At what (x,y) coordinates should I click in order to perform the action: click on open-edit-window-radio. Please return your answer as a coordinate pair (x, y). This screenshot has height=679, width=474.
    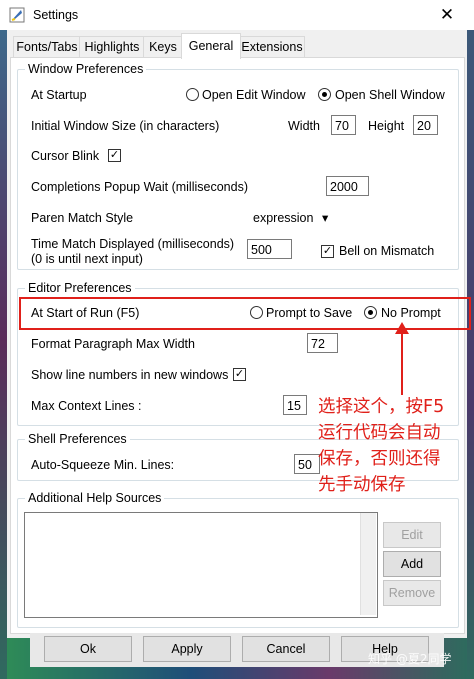
    Looking at the image, I should click on (192, 94).